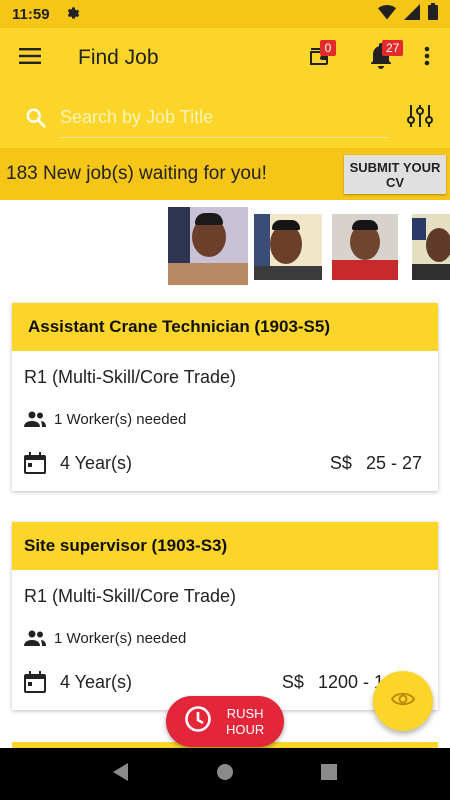 This screenshot has height=800, width=450. Describe the element at coordinates (225, 721) in the screenshot. I see `rush-hour-button: RUSH HOUR` at that location.